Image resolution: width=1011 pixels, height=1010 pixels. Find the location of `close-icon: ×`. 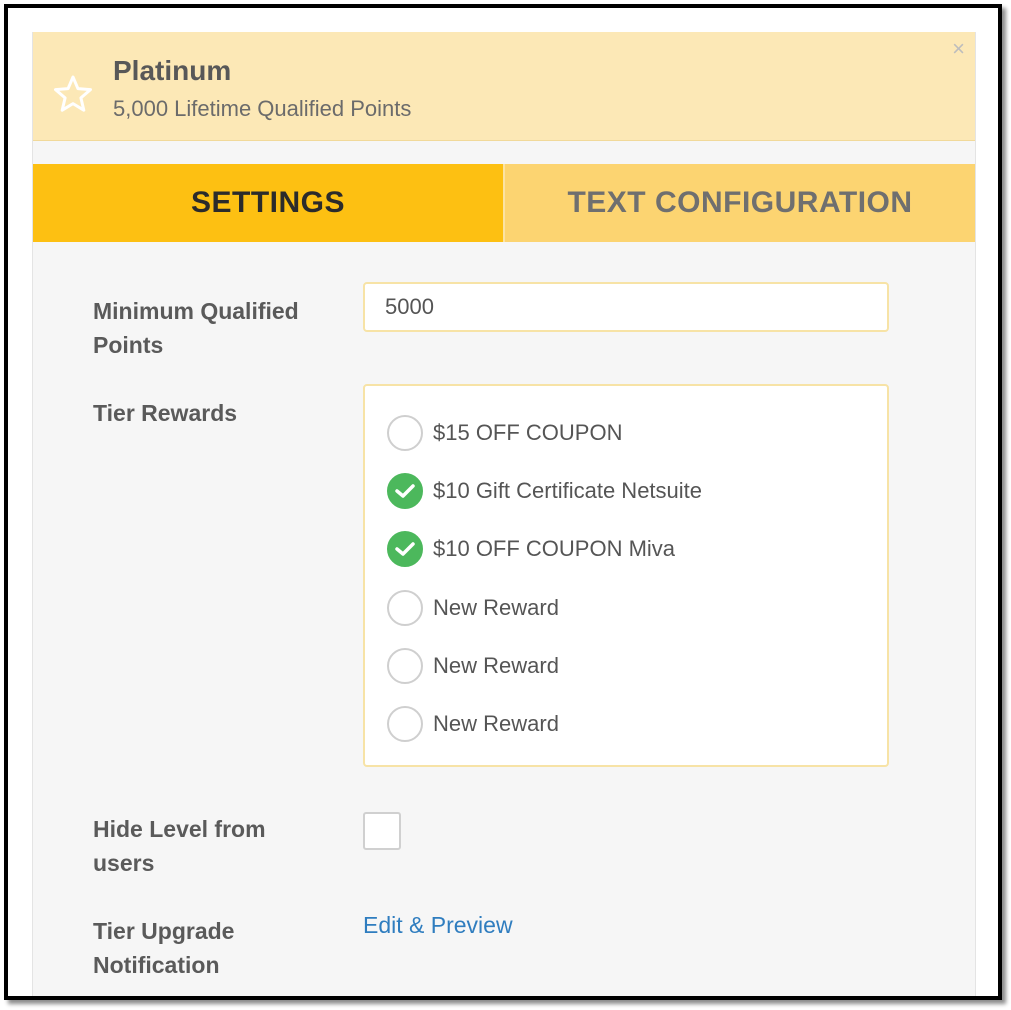

close-icon: × is located at coordinates (958, 49).